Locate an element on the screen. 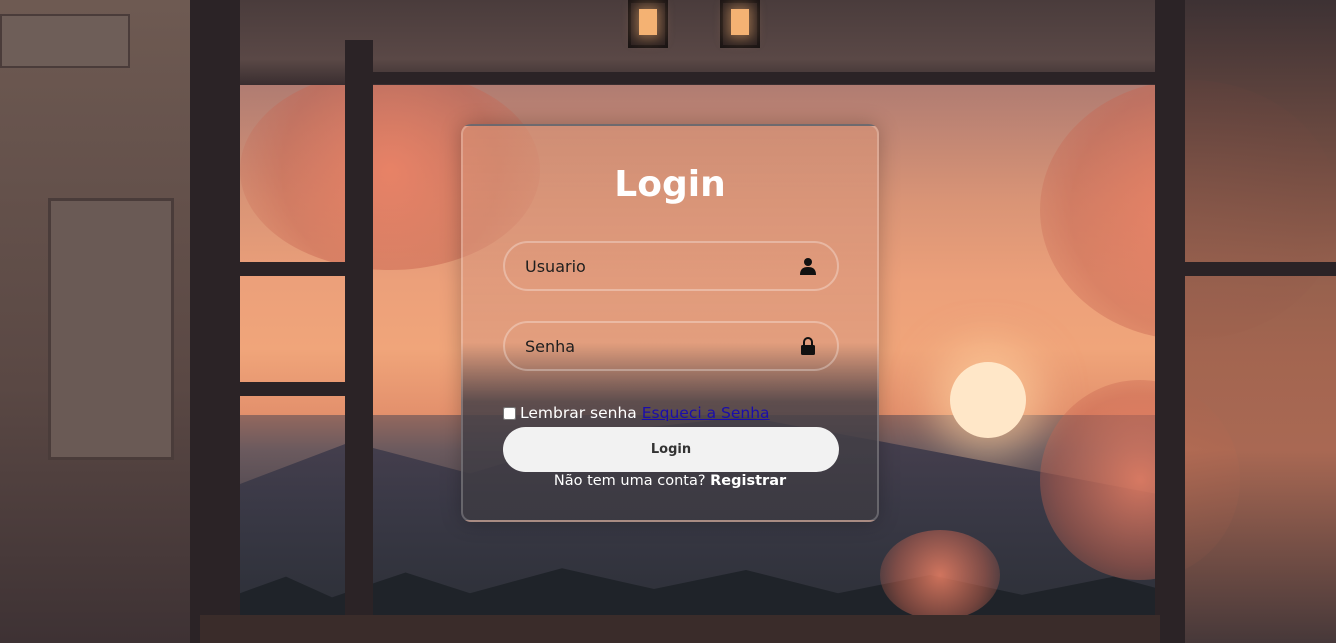  lock-icon is located at coordinates (808, 346).